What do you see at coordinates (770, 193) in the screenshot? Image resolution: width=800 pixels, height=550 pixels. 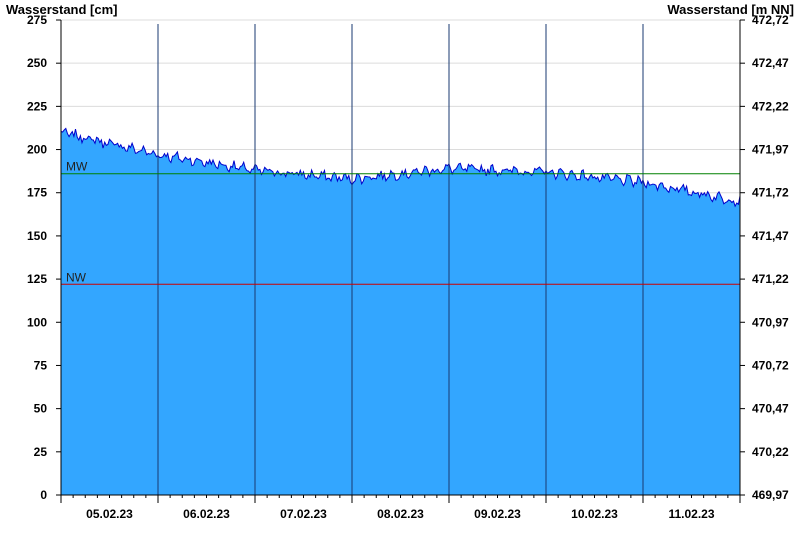 I see `y-tick-label-right: 471,72` at bounding box center [770, 193].